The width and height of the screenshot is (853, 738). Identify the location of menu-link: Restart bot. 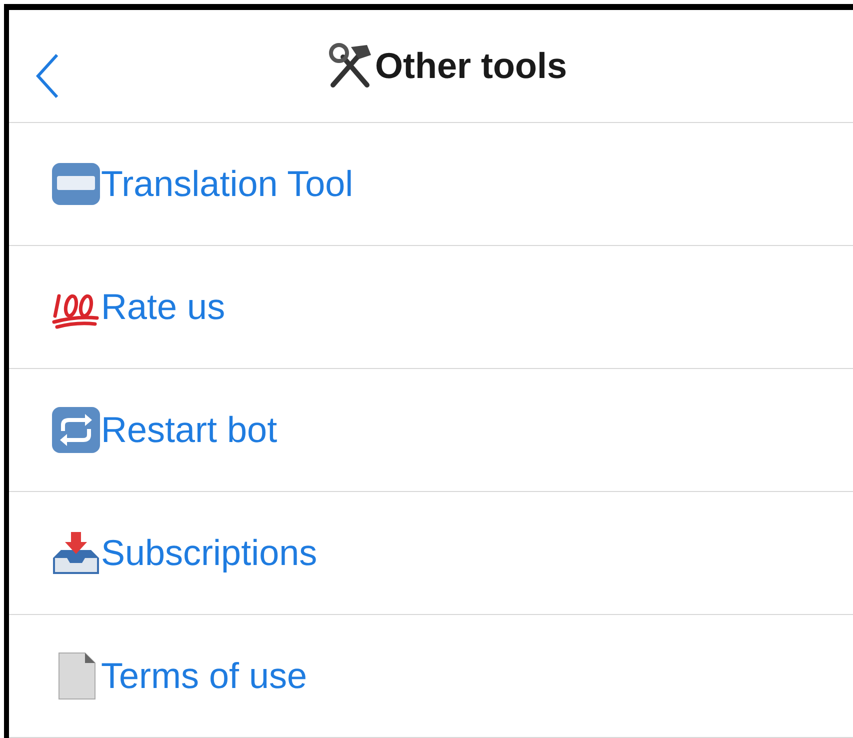
(189, 430).